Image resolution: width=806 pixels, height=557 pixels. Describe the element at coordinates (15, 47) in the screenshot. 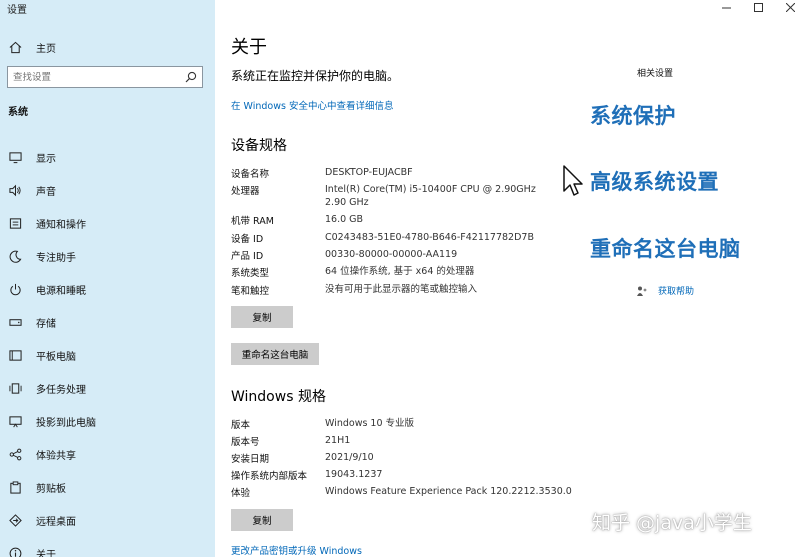

I see `home-icon` at that location.